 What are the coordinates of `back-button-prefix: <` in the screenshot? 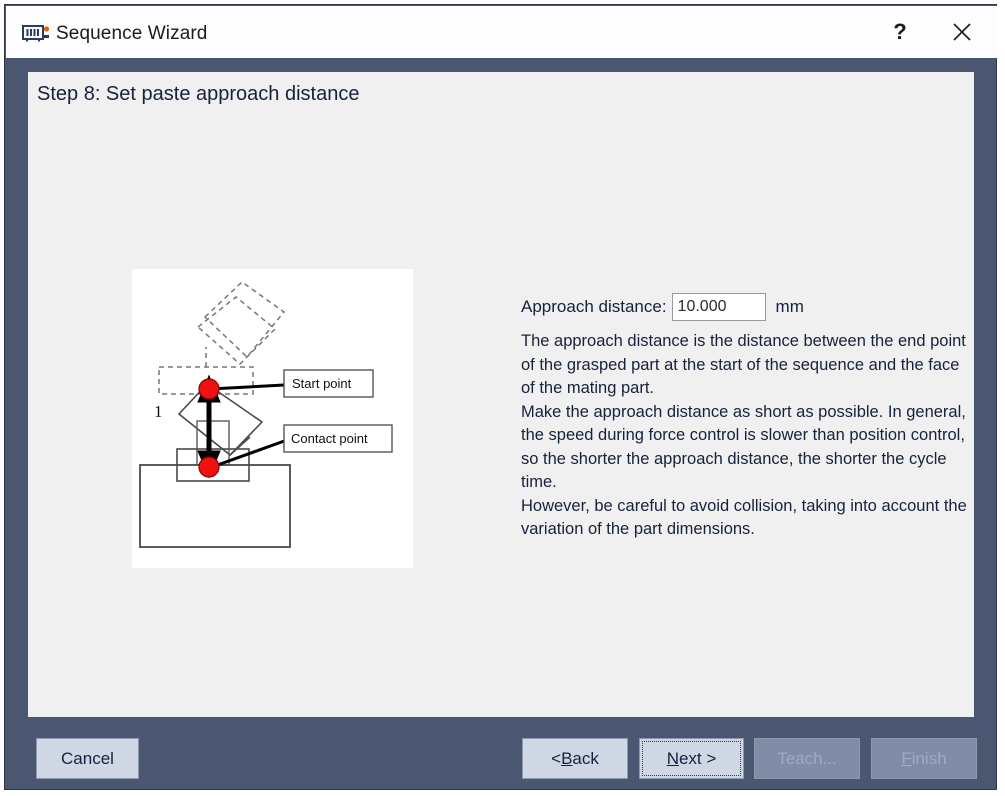 It's located at (556, 758).